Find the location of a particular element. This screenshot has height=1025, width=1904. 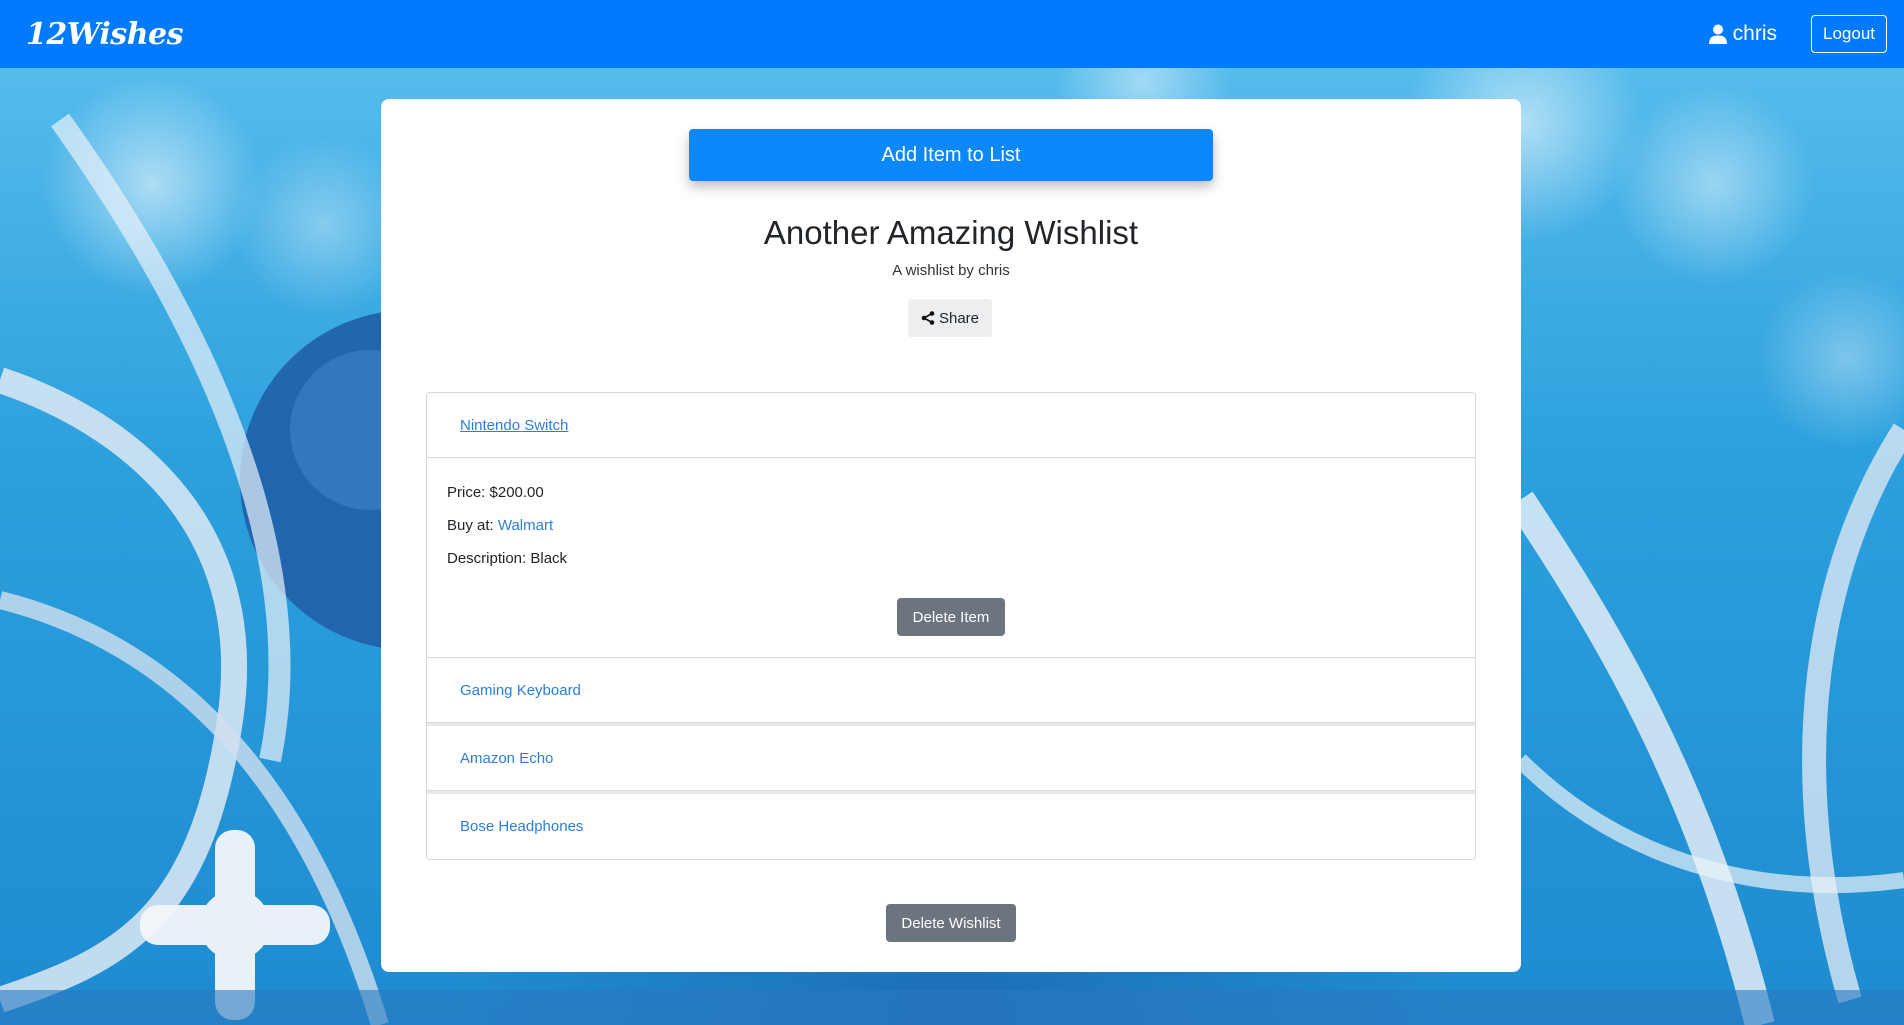

item-buy-at: Buy at: Walmart is located at coordinates (500, 525).